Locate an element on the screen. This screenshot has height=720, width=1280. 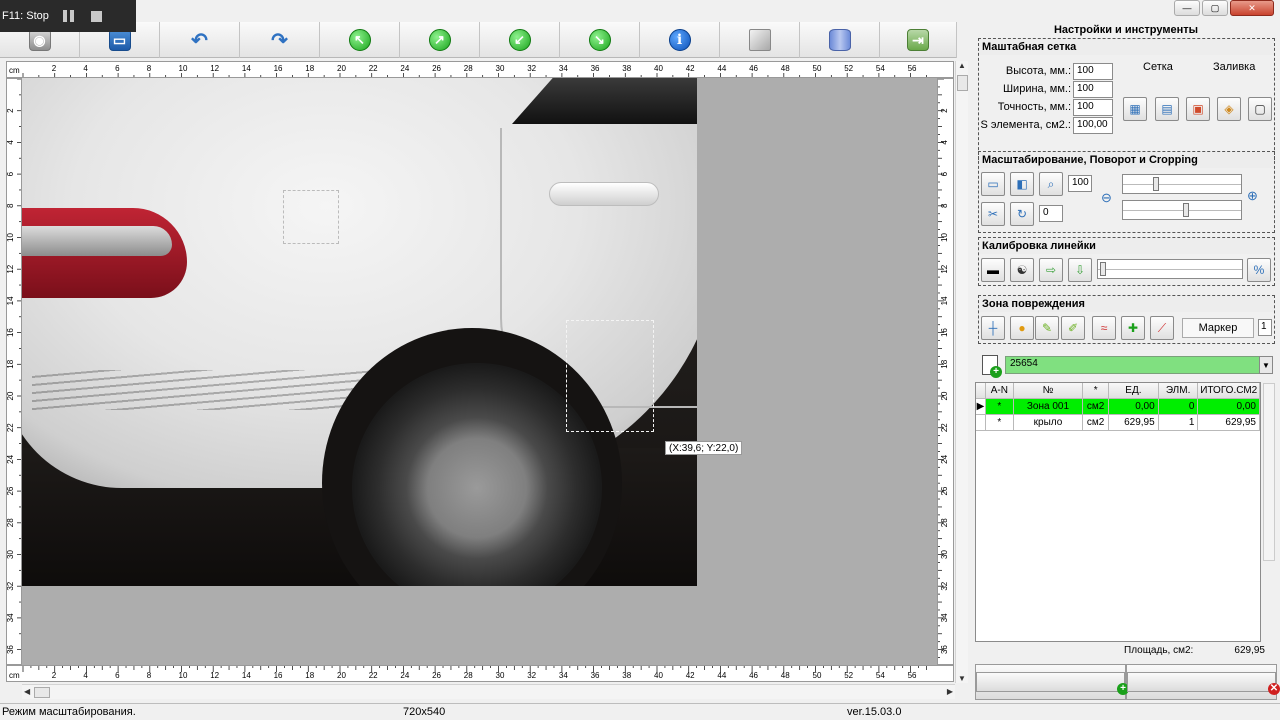
height-input: 100 is located at coordinates (1093, 71).